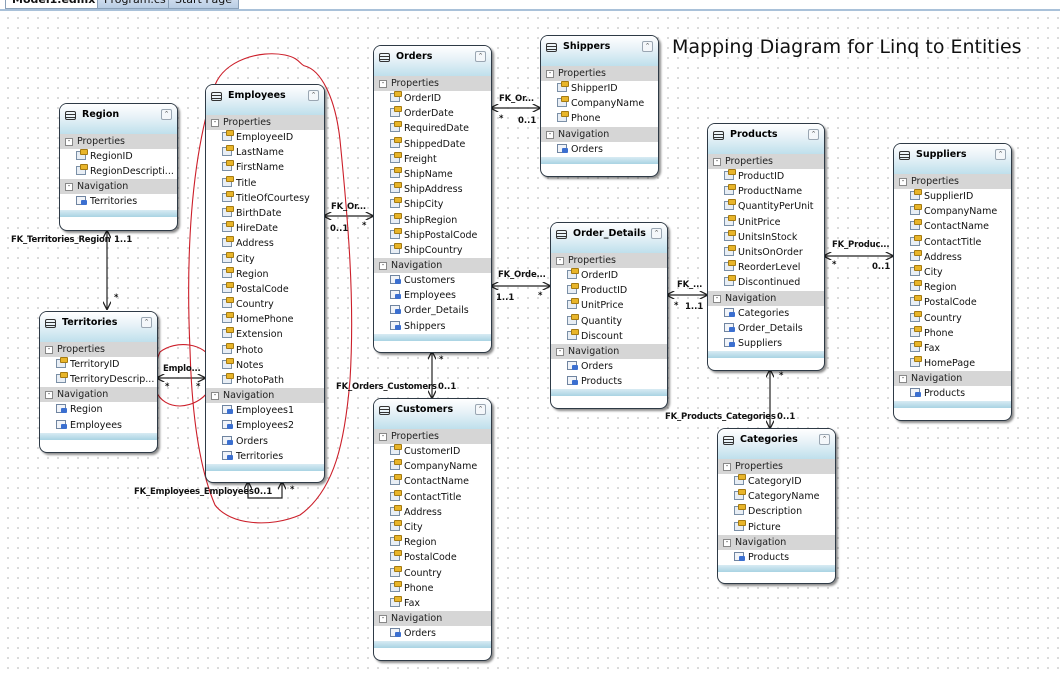  I want to click on property-item: Picture, so click(776, 527).